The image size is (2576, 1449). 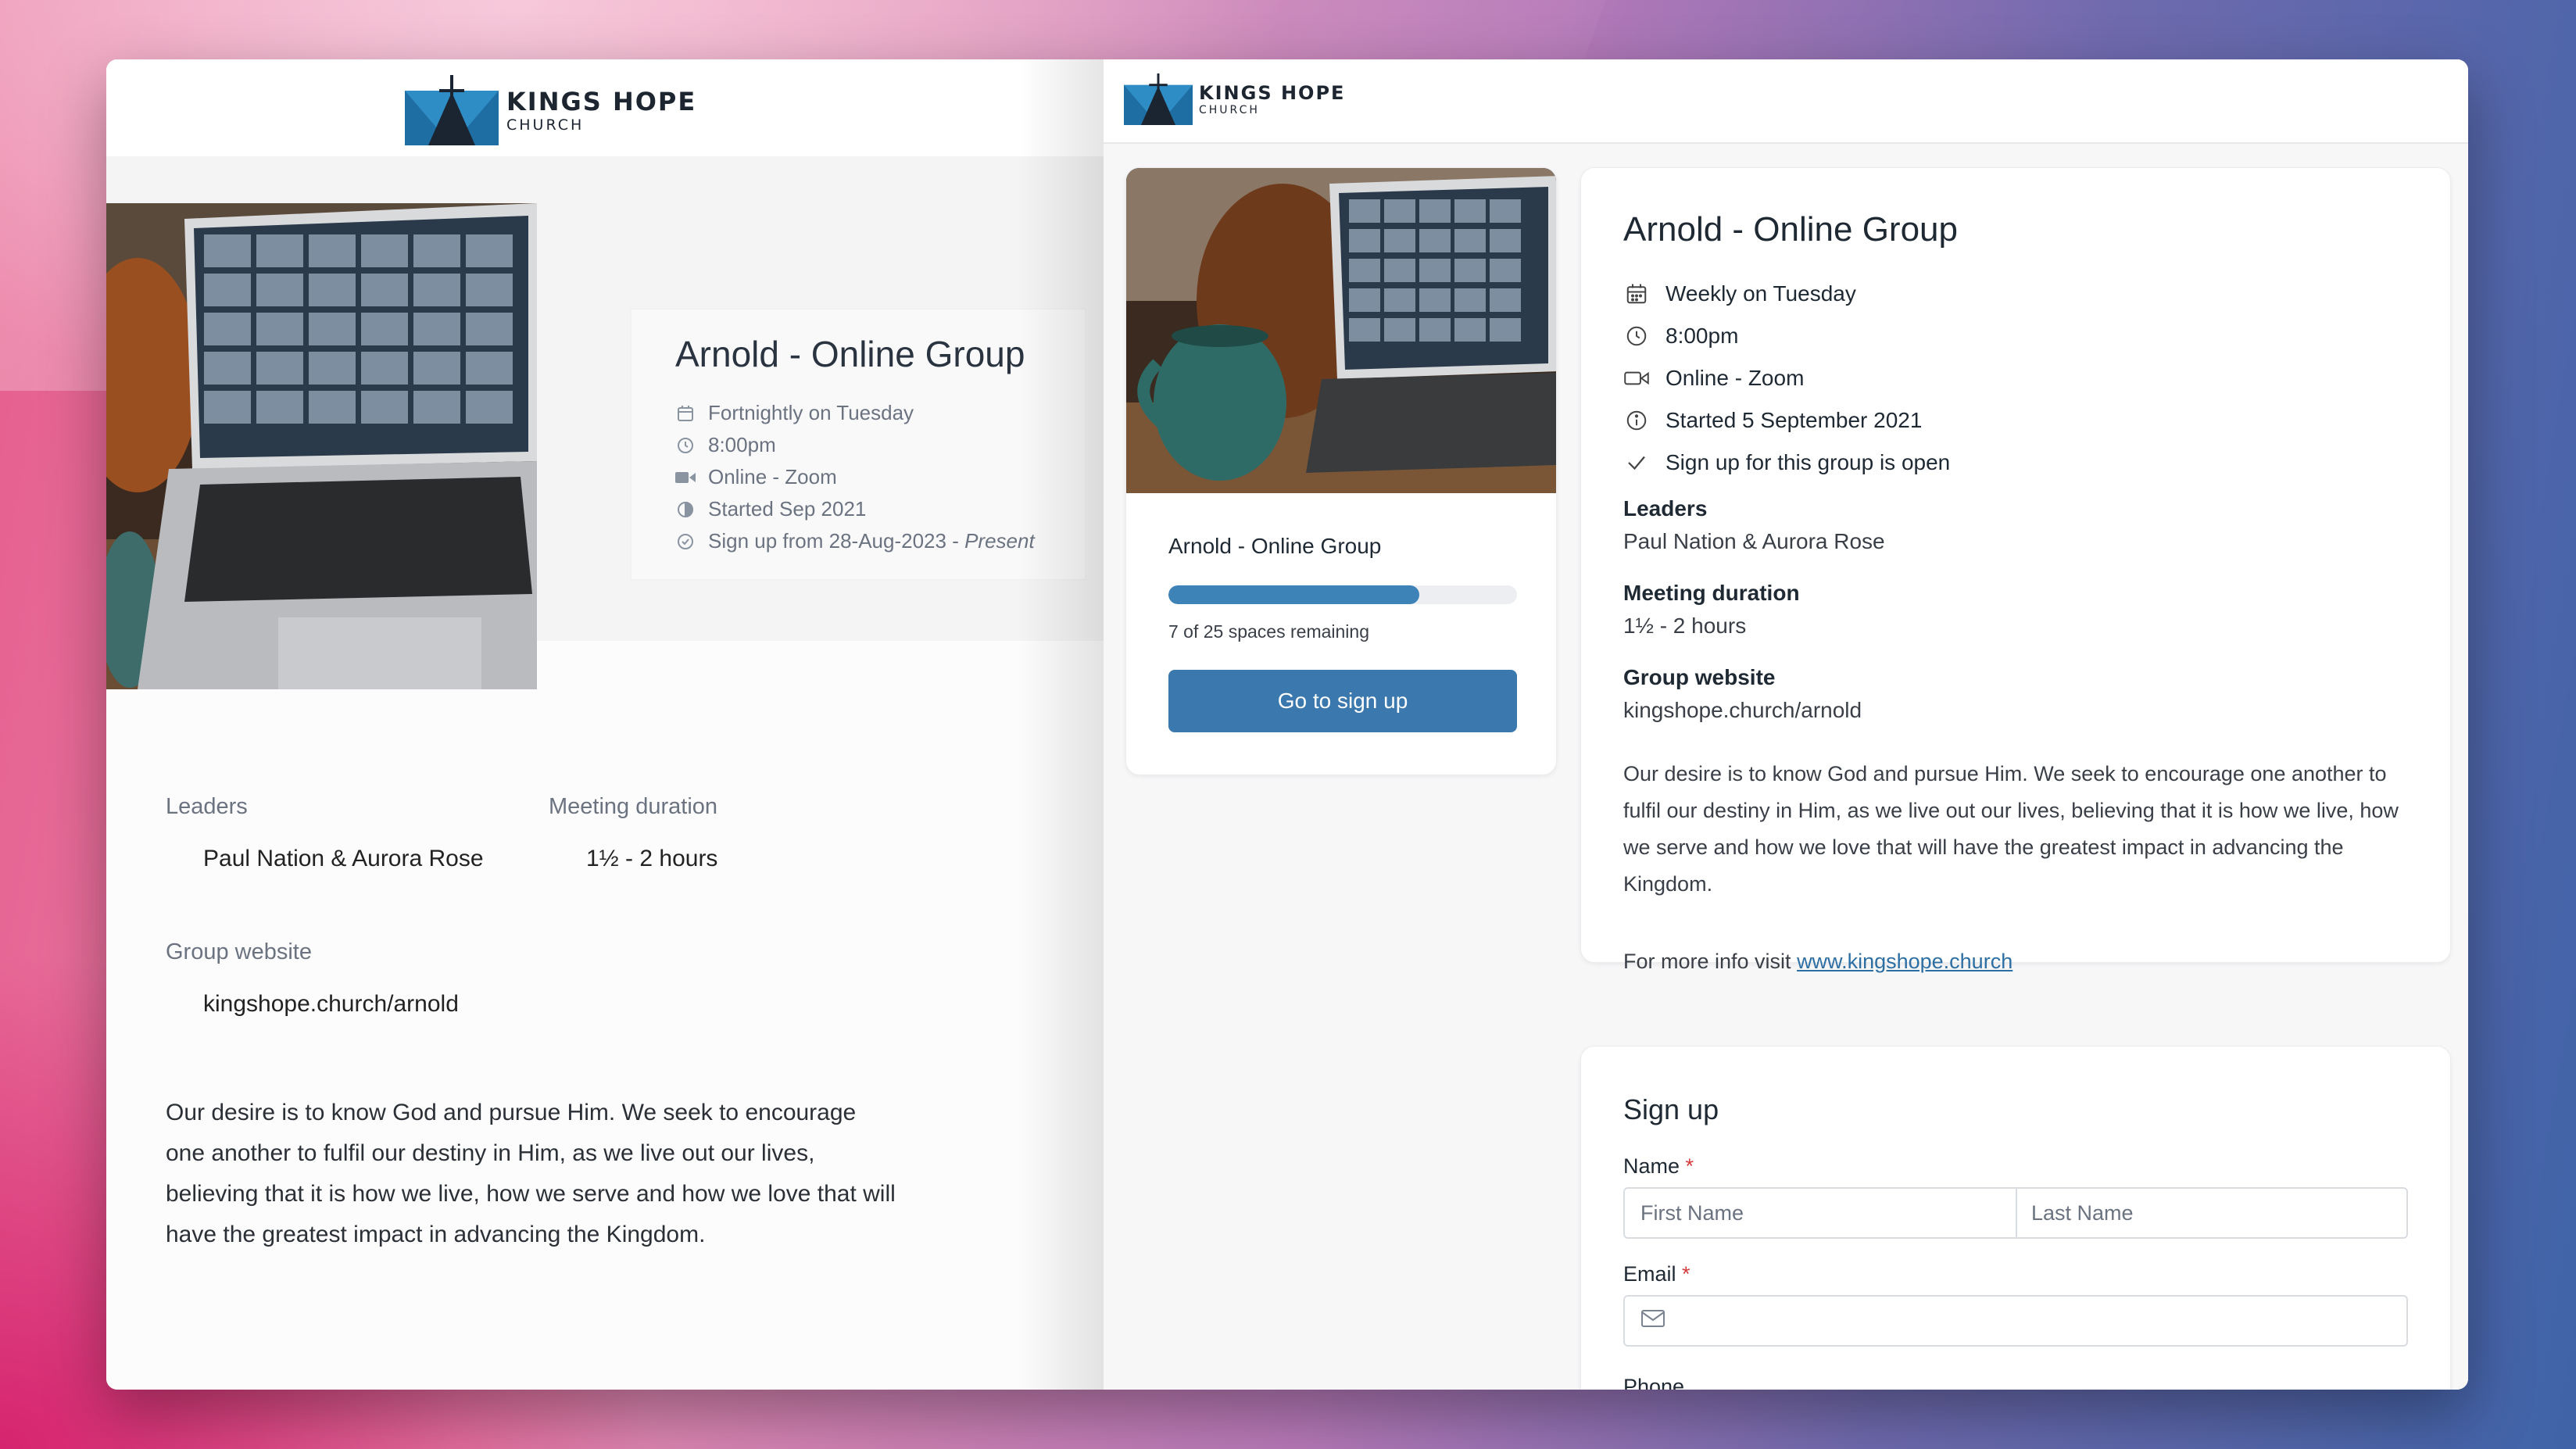 I want to click on spaces-remaining-text: 7 of 25 spaces remaining, so click(x=1268, y=631).